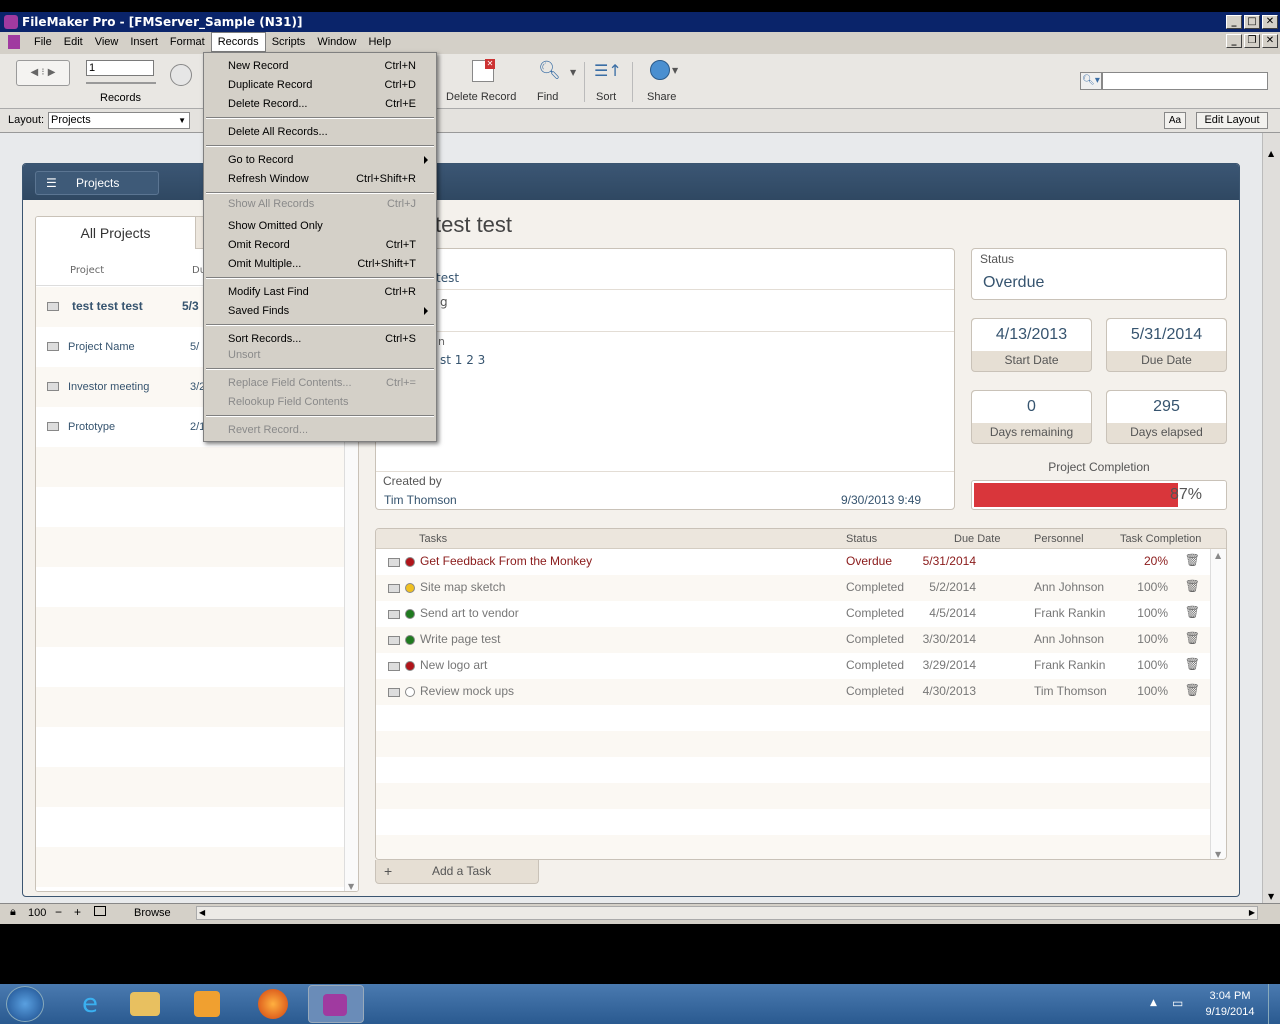 Image resolution: width=1280 pixels, height=1024 pixels. I want to click on clock-date: 9/19/2014, so click(1230, 1012).